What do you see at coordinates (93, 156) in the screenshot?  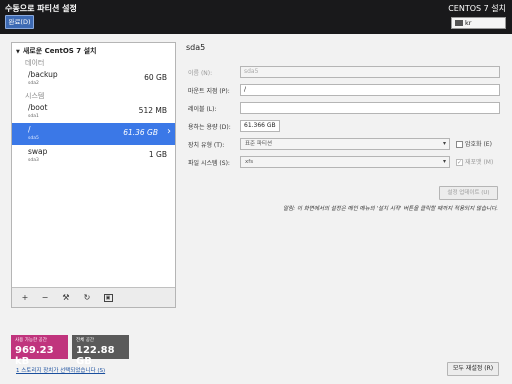 I see `mount-item-swap: swap sda3 1 GB` at bounding box center [93, 156].